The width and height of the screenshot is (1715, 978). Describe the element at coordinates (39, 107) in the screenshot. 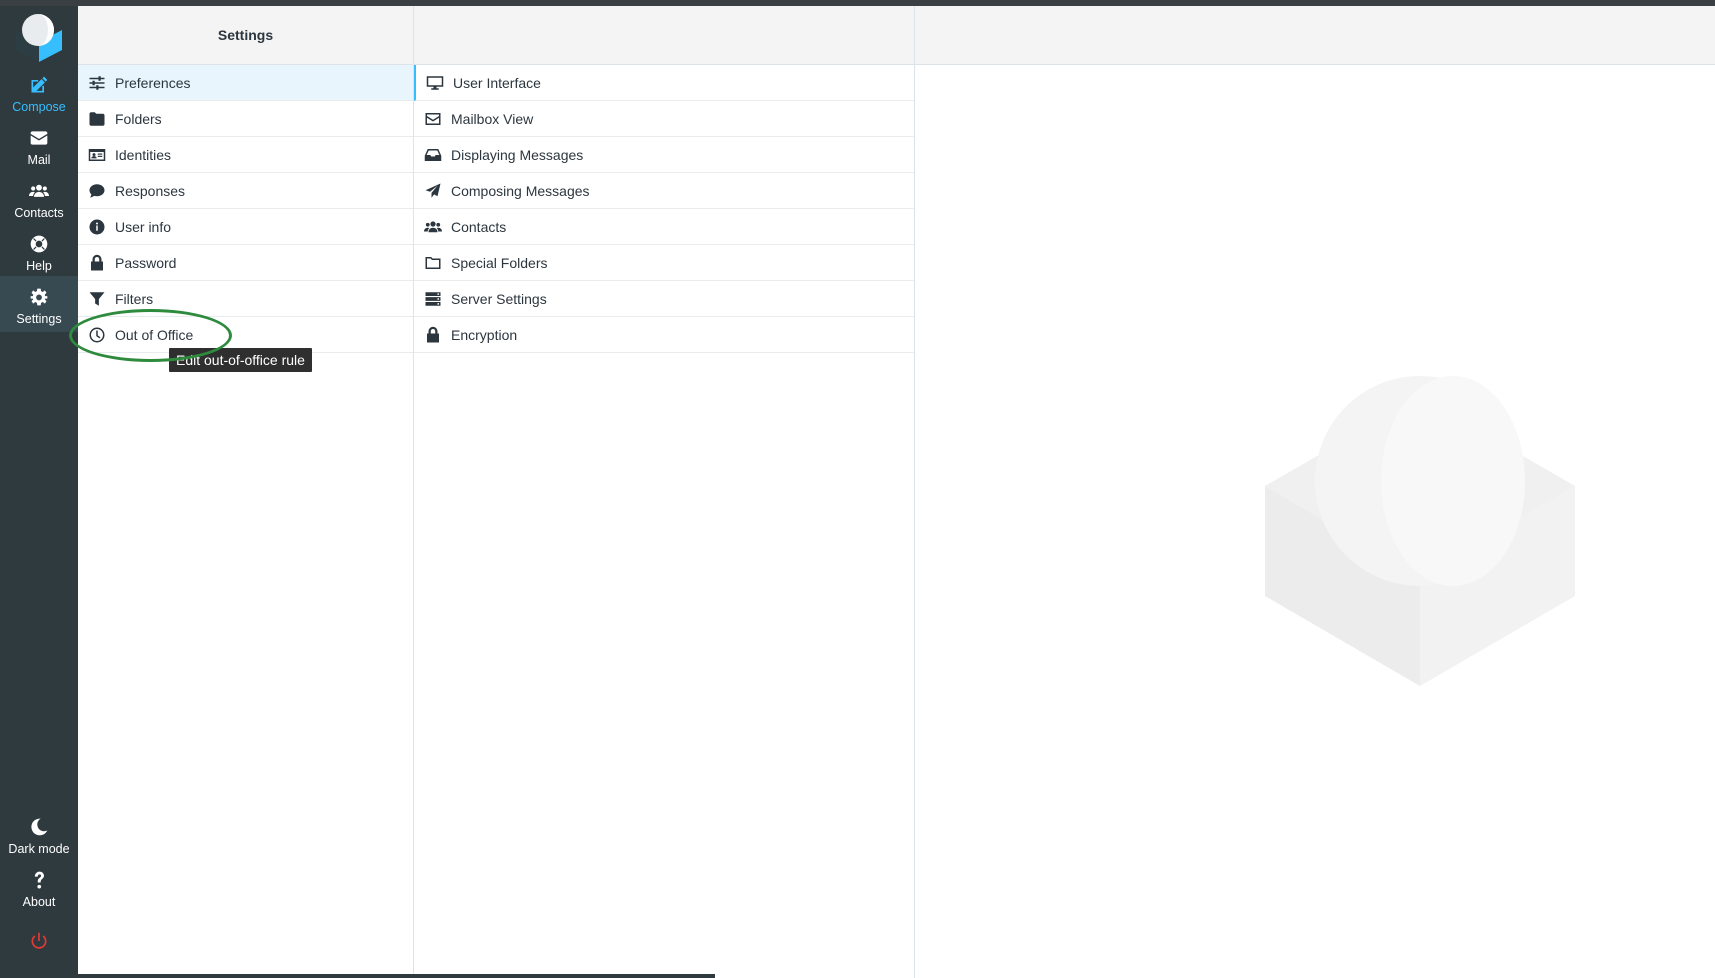

I see `nav-compose-label: Compose` at that location.